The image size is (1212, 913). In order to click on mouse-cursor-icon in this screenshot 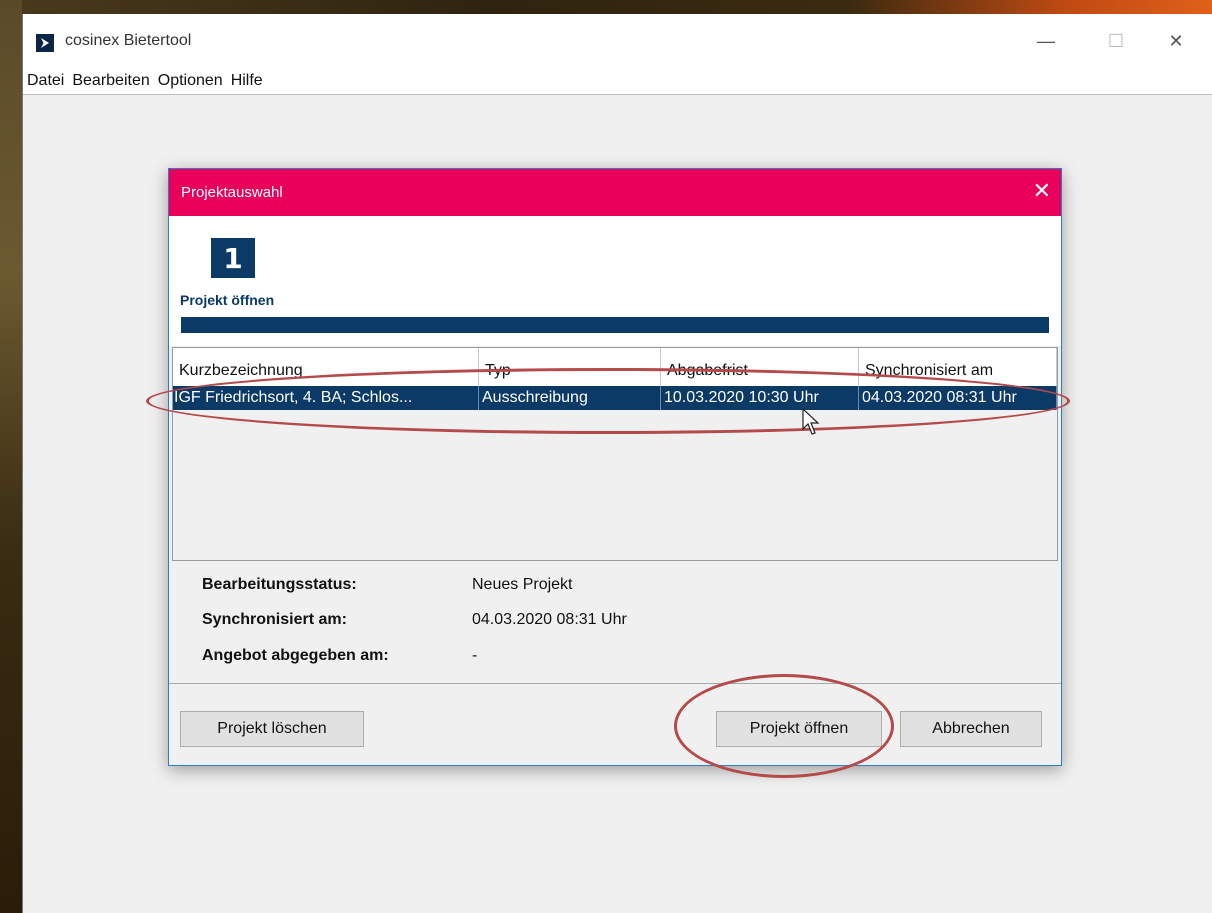, I will do `click(811, 421)`.